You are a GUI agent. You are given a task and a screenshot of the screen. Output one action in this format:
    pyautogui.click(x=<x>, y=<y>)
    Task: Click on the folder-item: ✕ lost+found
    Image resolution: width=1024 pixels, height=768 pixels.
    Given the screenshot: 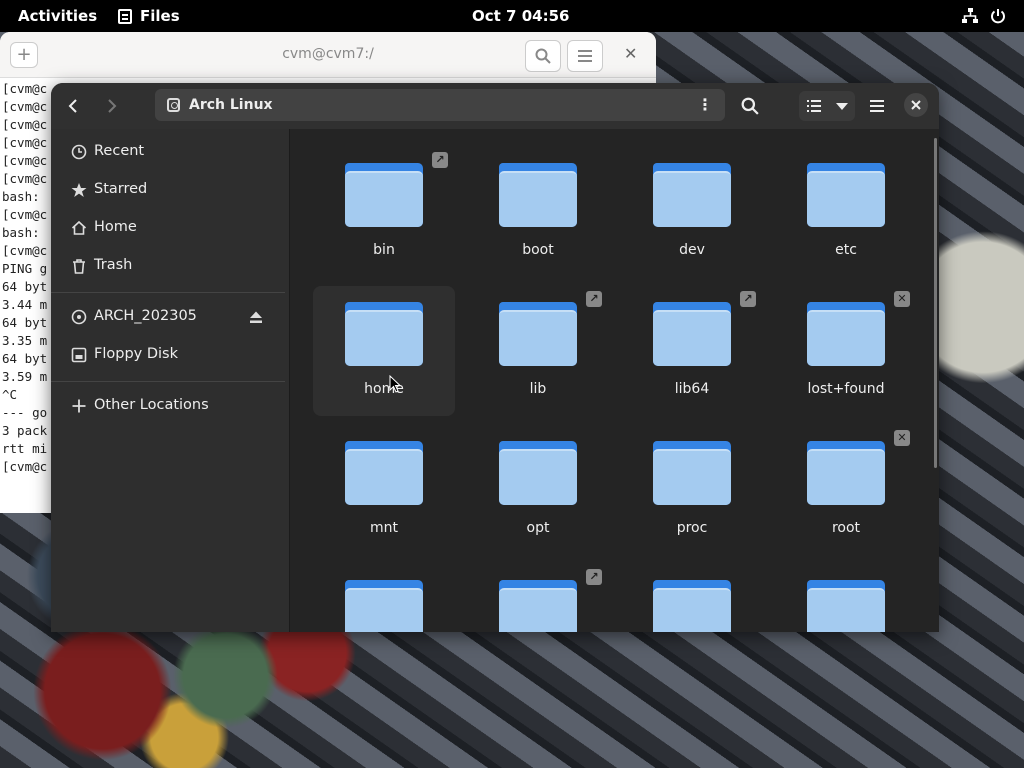 What is the action you would take?
    pyautogui.click(x=846, y=351)
    